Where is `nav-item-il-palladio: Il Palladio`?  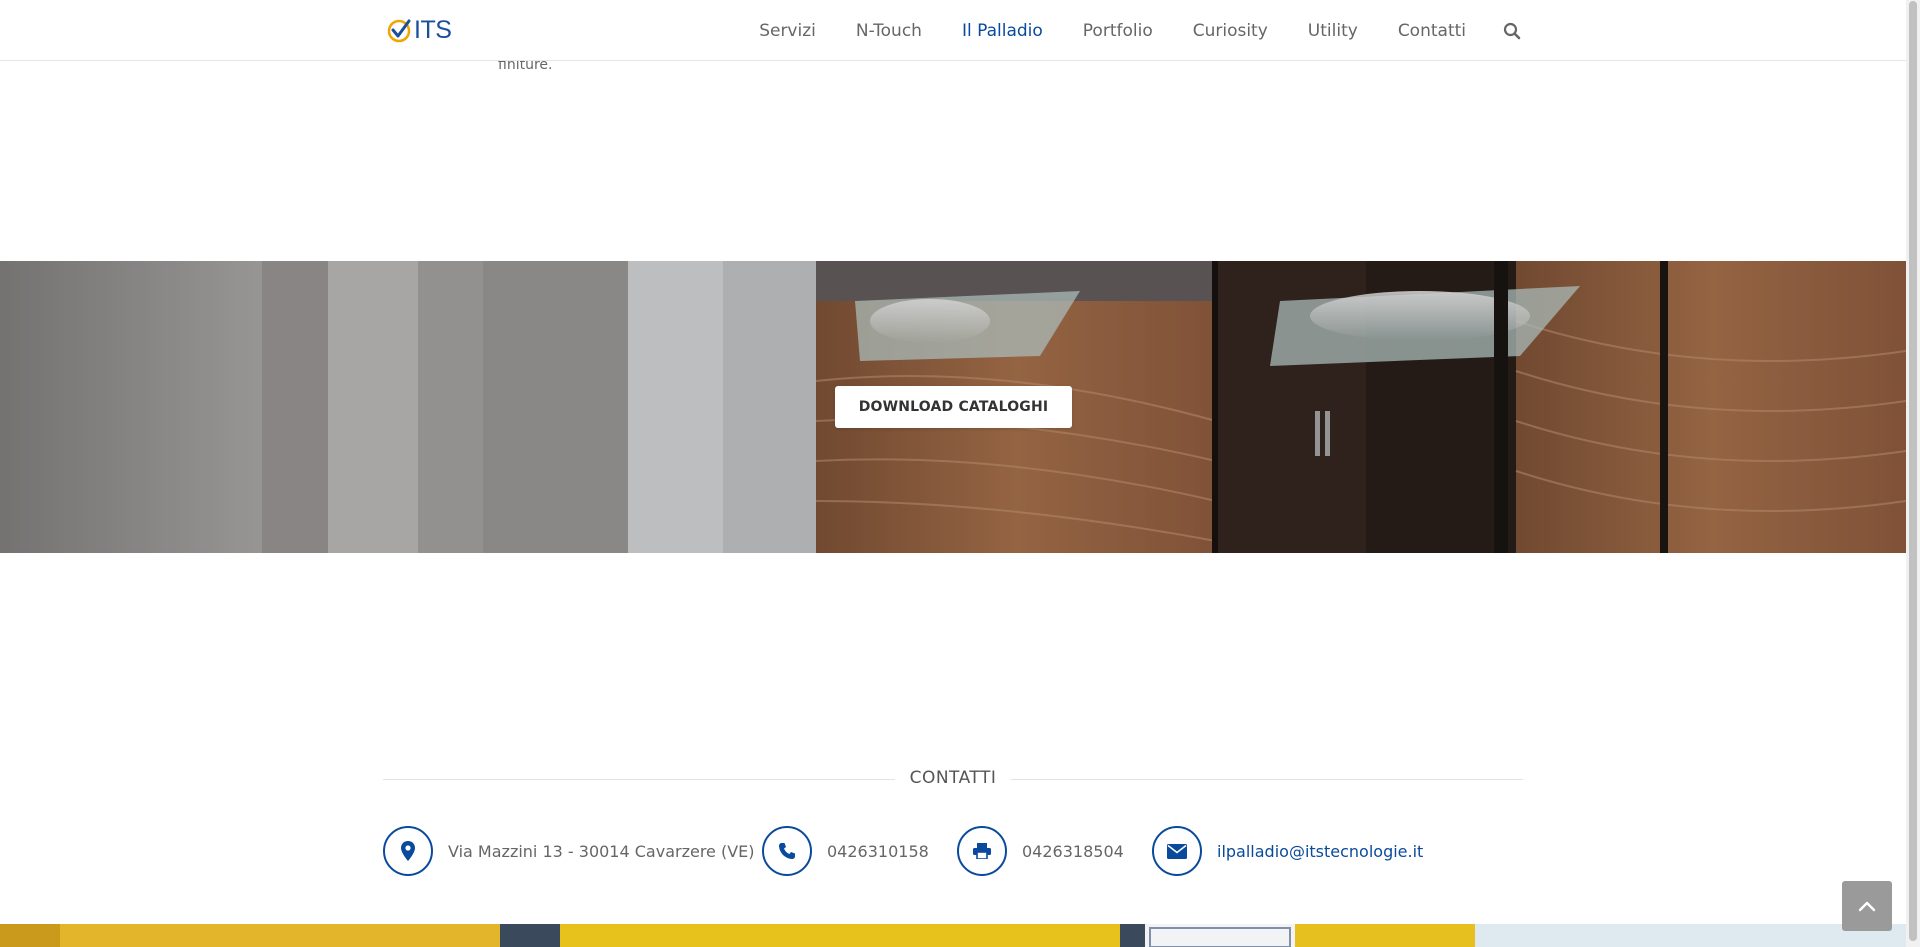
nav-item-il-palladio: Il Palladio is located at coordinates (1002, 31).